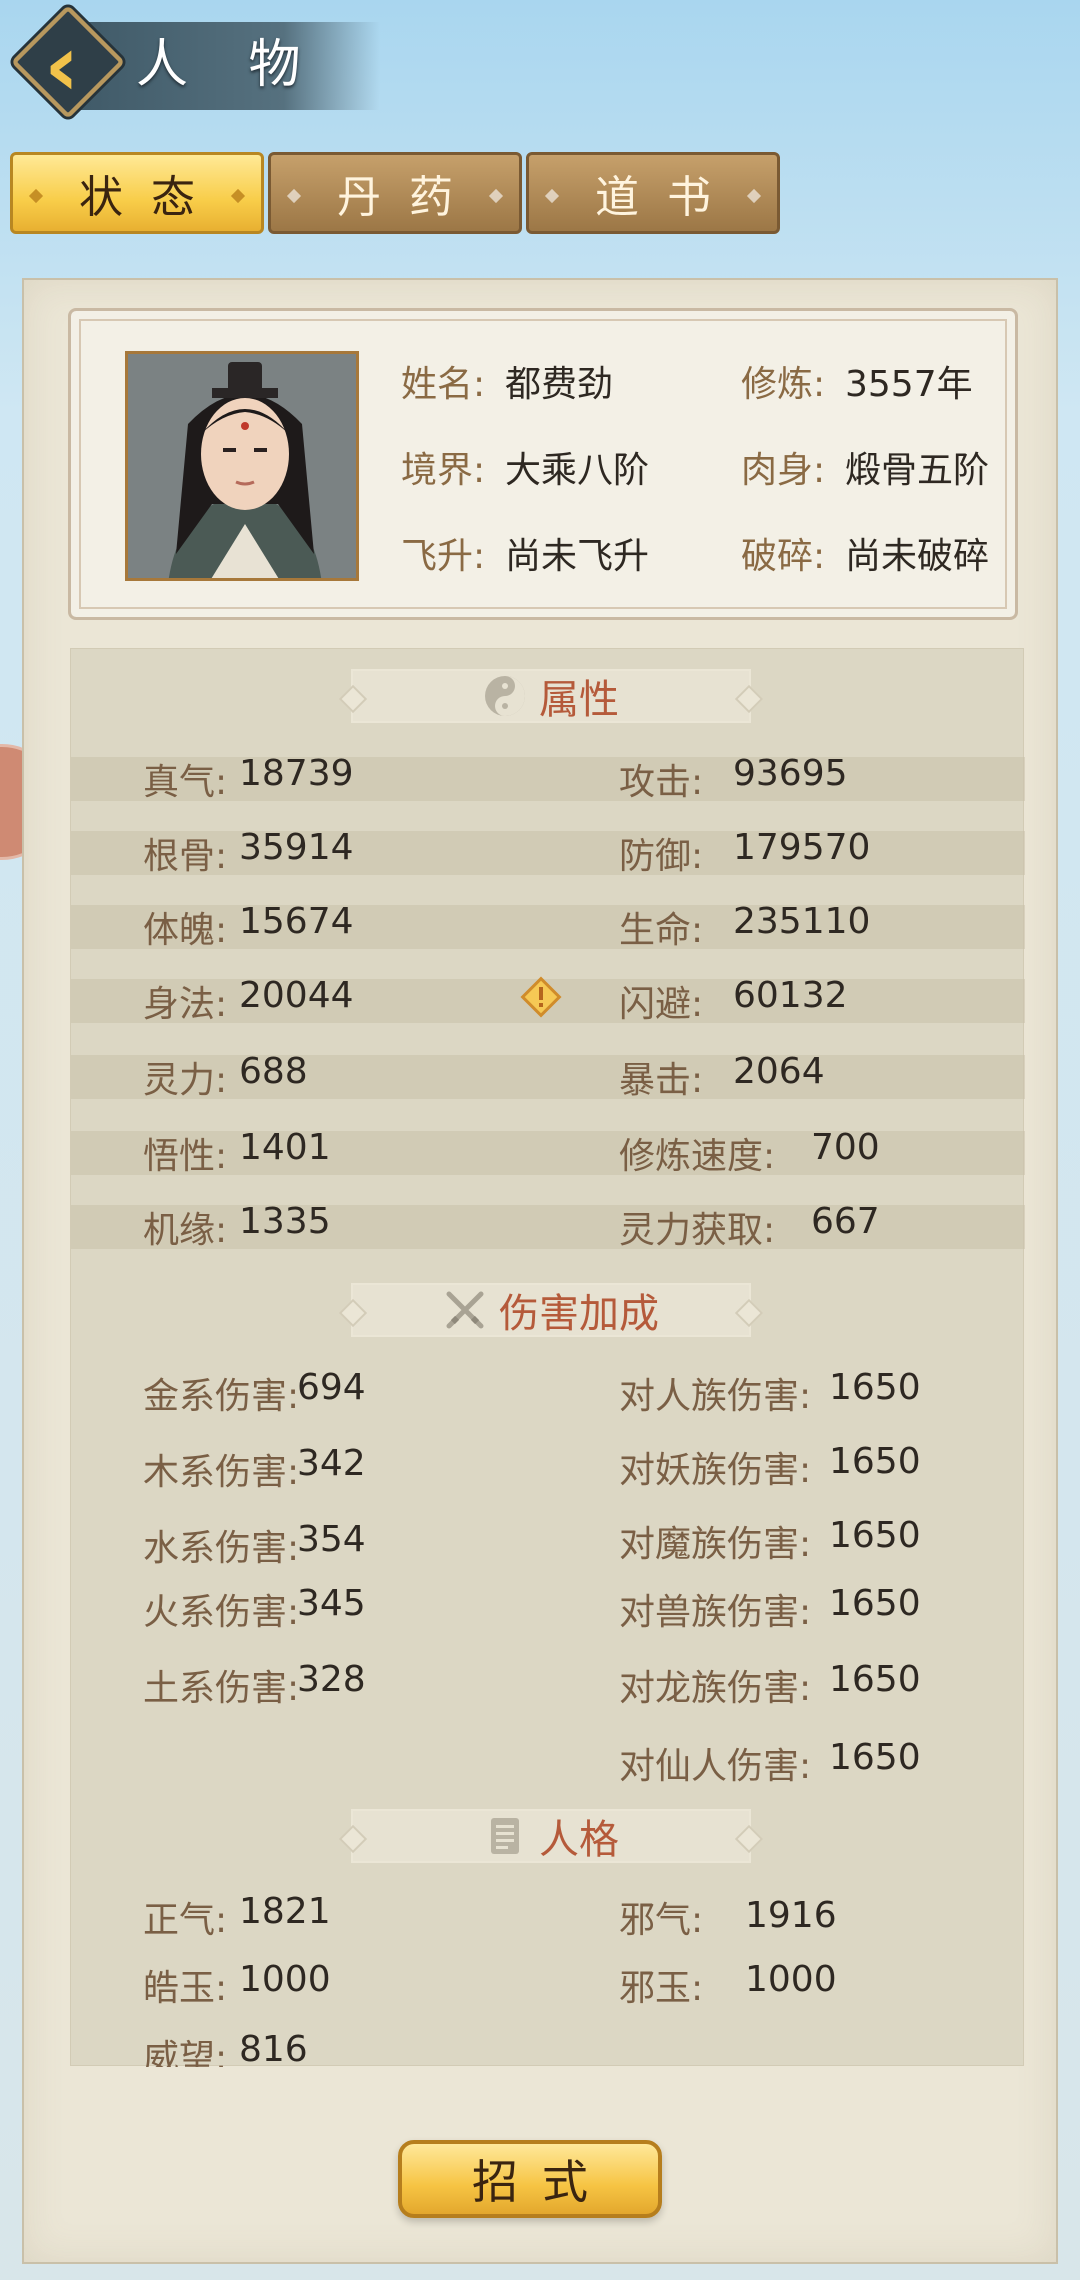  Describe the element at coordinates (791, 1915) in the screenshot. I see `stat-value: 1916` at that location.